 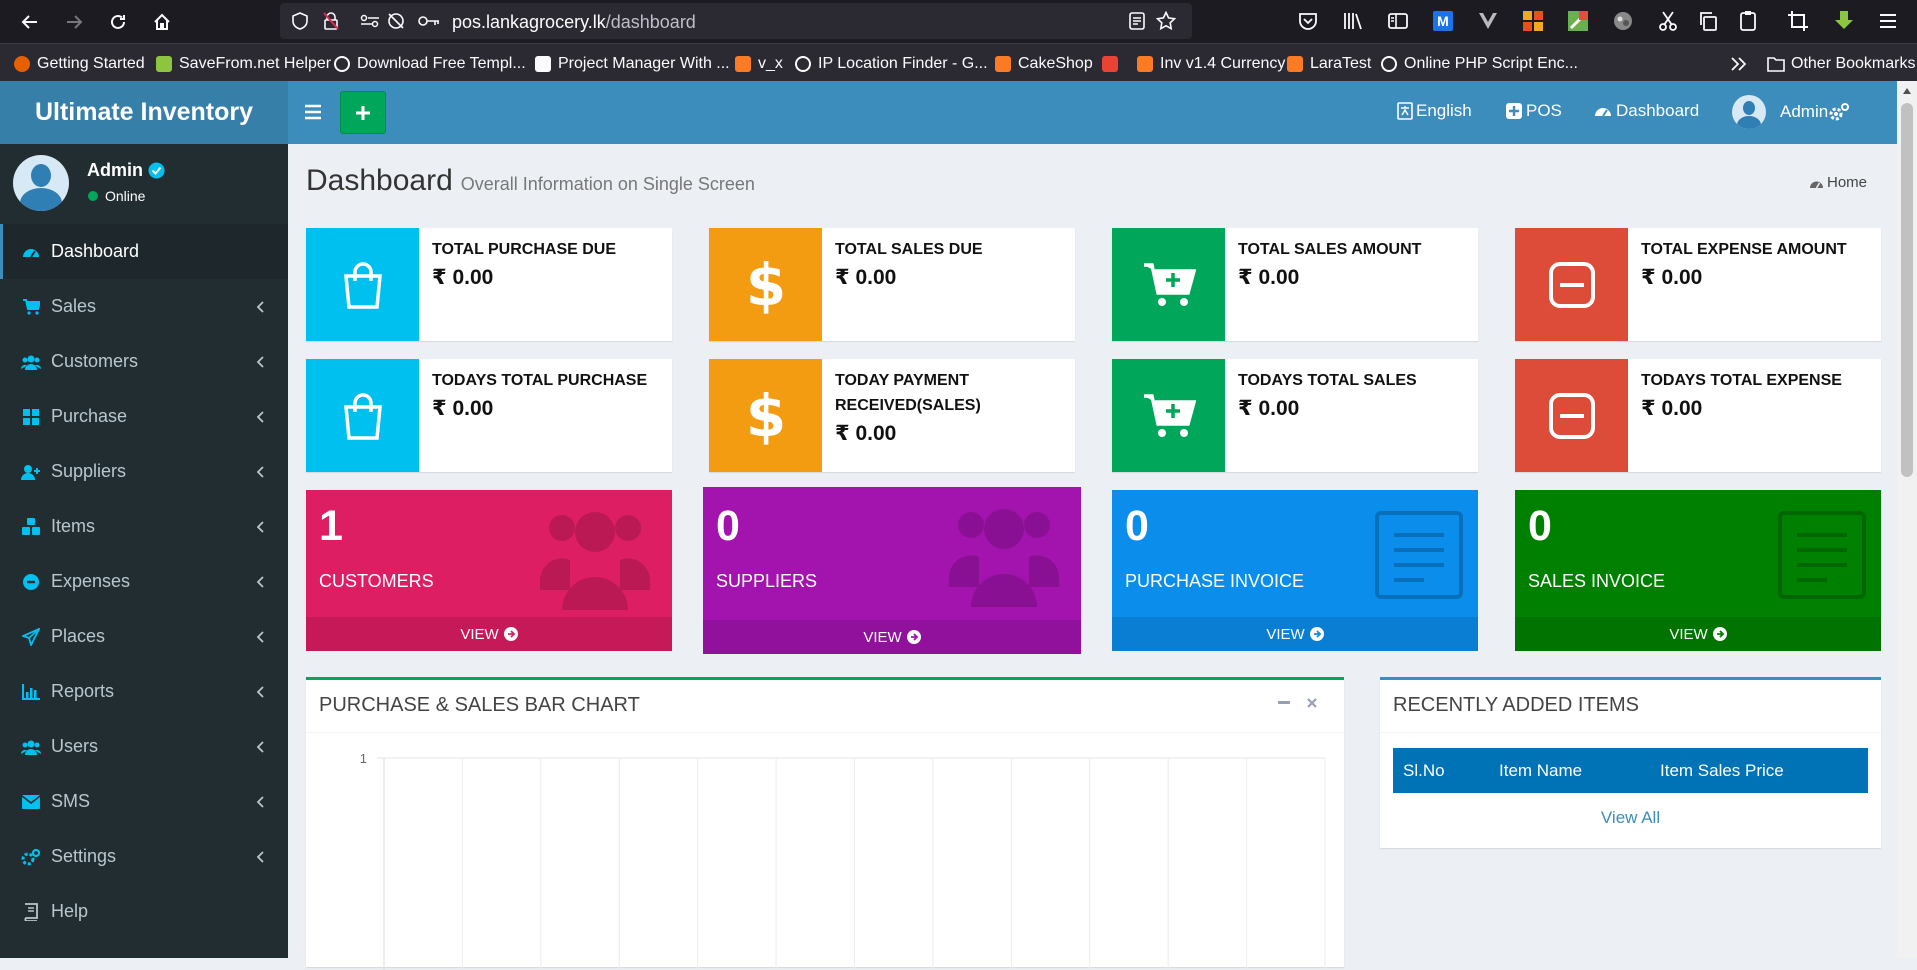 I want to click on library-icon, so click(x=1353, y=21).